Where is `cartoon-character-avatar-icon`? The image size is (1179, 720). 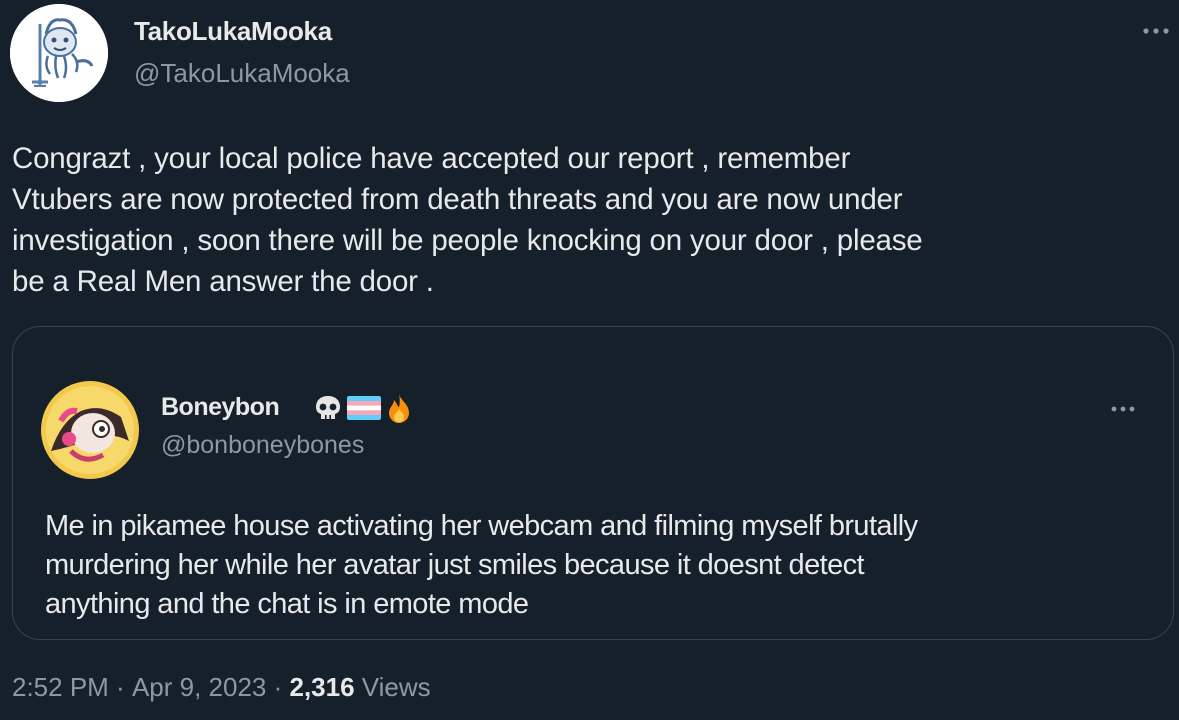 cartoon-character-avatar-icon is located at coordinates (90, 430).